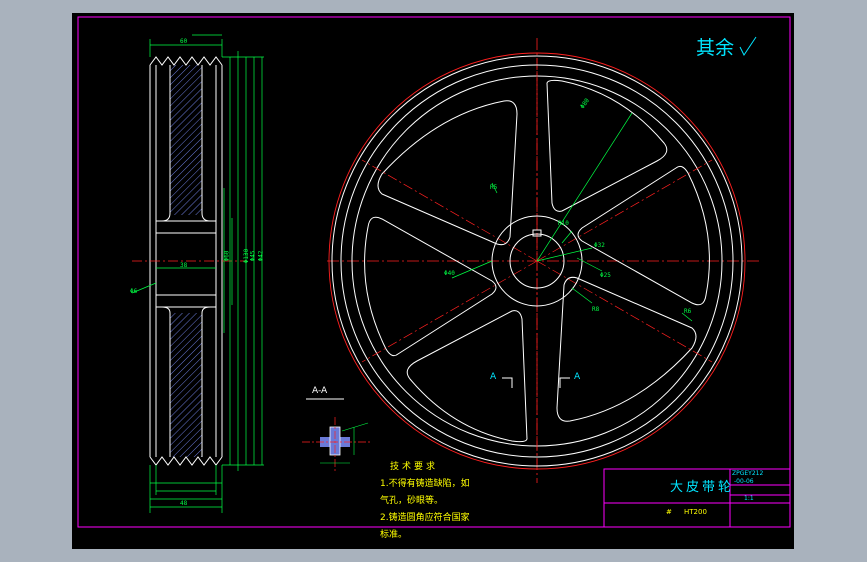  I want to click on dim-label: R8, so click(596, 309).